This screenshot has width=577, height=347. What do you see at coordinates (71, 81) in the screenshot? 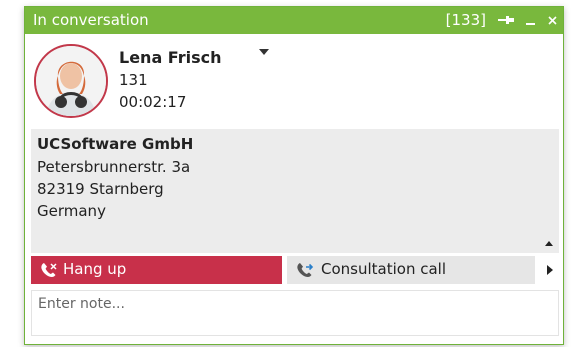
I see `avatar` at bounding box center [71, 81].